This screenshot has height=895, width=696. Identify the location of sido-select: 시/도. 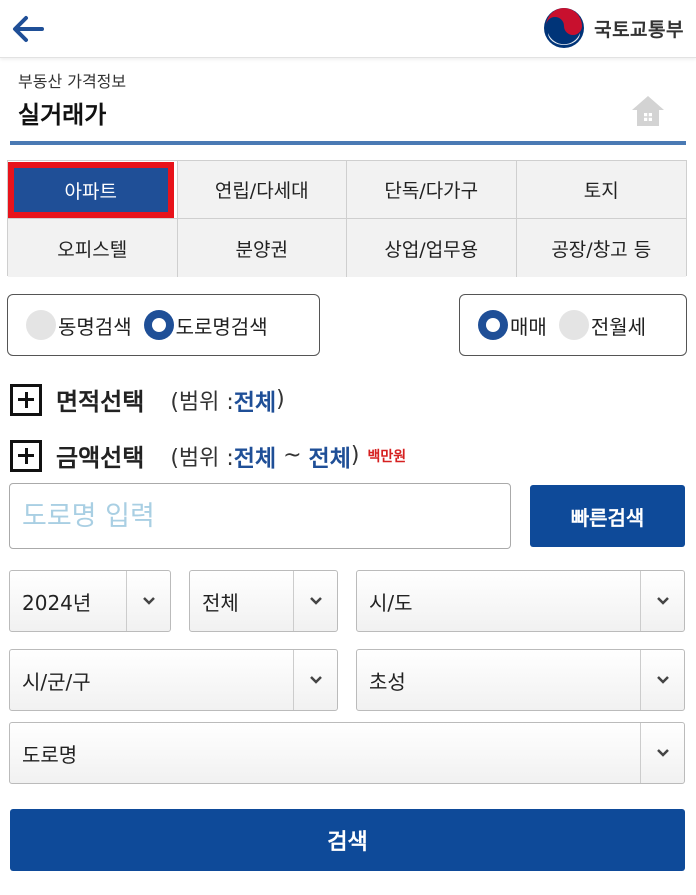
(520, 601).